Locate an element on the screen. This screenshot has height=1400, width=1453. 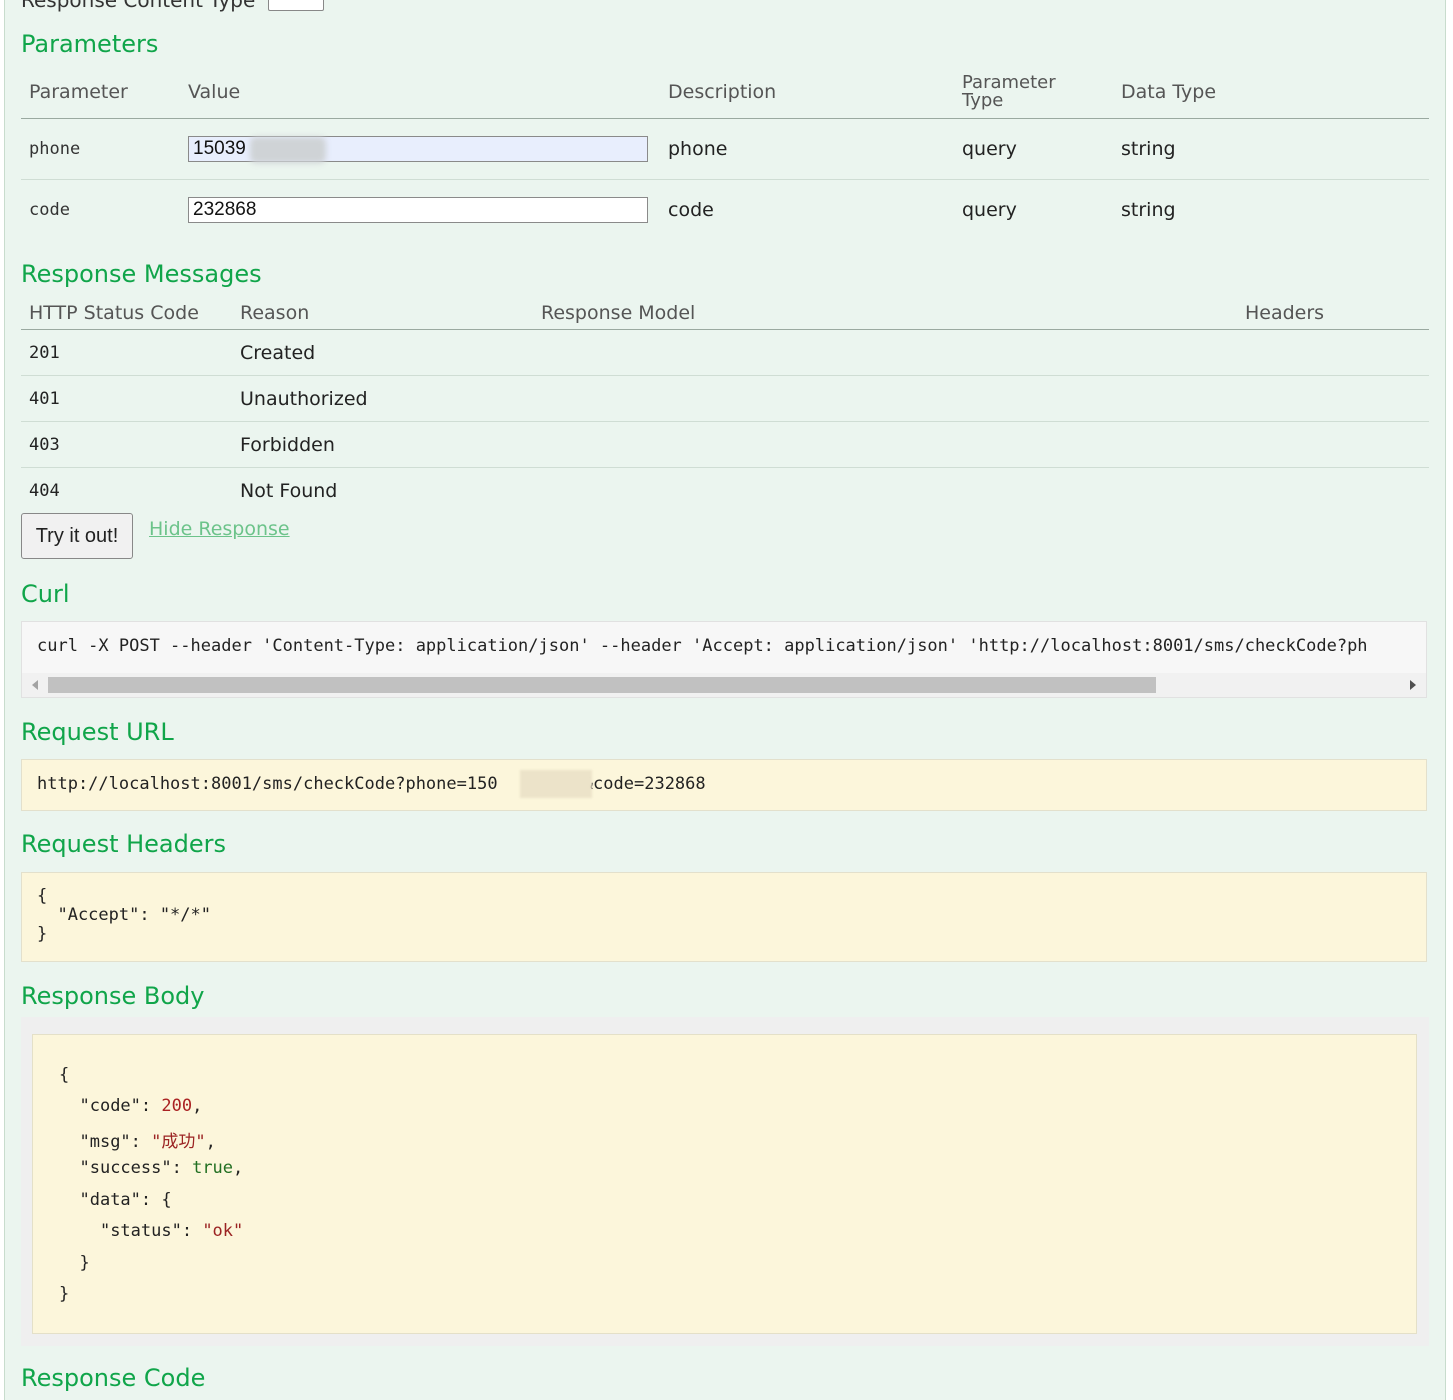
param-name: code is located at coordinates (49, 210).